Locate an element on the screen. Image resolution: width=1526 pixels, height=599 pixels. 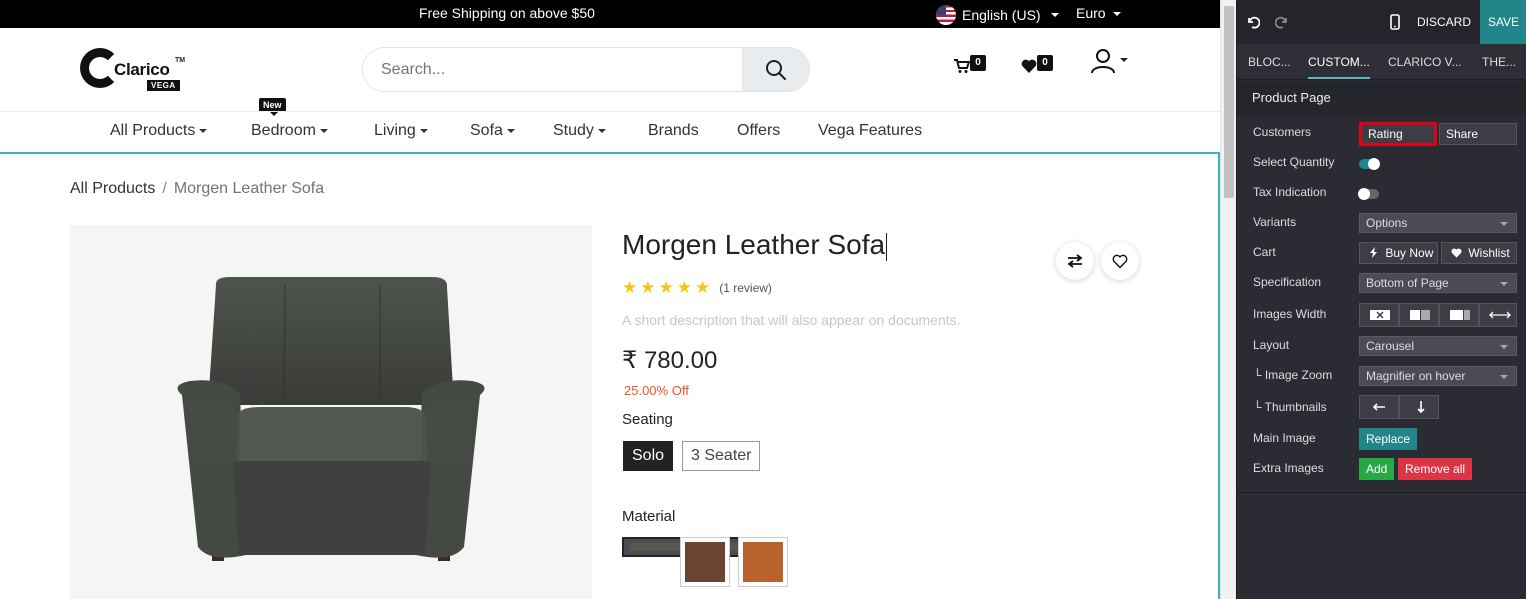
account-menu is located at coordinates (1109, 63).